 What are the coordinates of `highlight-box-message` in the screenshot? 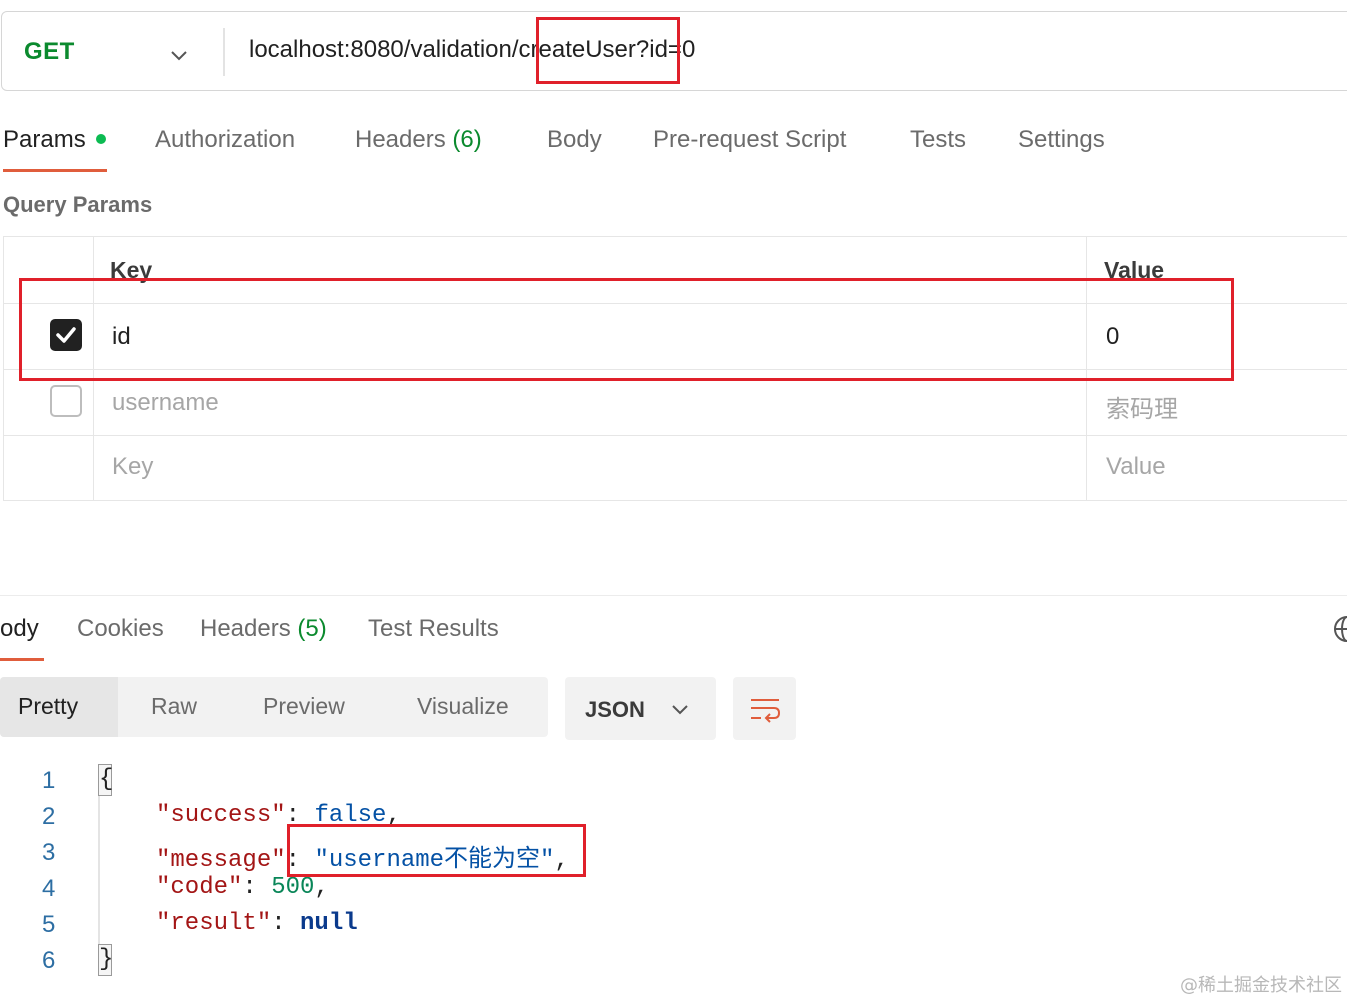 It's located at (436, 850).